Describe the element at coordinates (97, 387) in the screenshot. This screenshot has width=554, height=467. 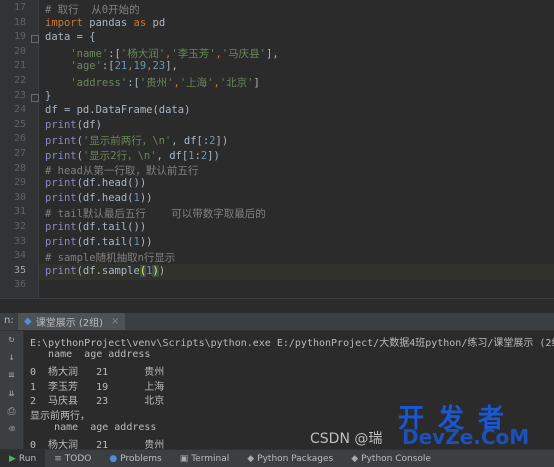
I see `console-line: 1 李玉芳 19 上海` at that location.